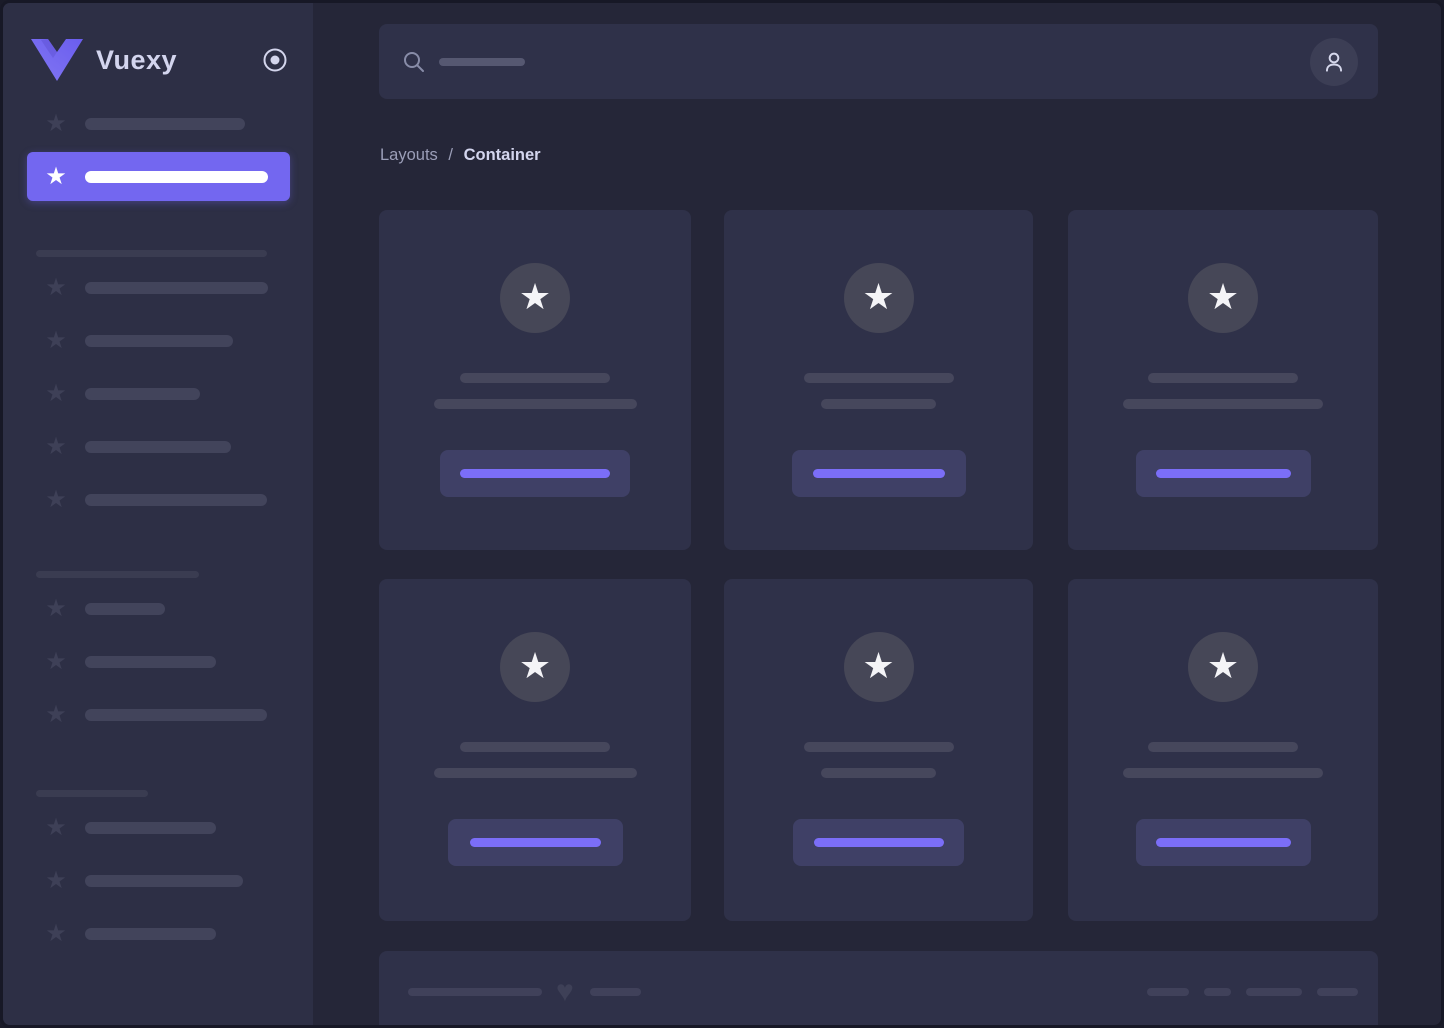 This screenshot has width=1444, height=1028. What do you see at coordinates (878, 988) in the screenshot?
I see `footer-card: ♥` at bounding box center [878, 988].